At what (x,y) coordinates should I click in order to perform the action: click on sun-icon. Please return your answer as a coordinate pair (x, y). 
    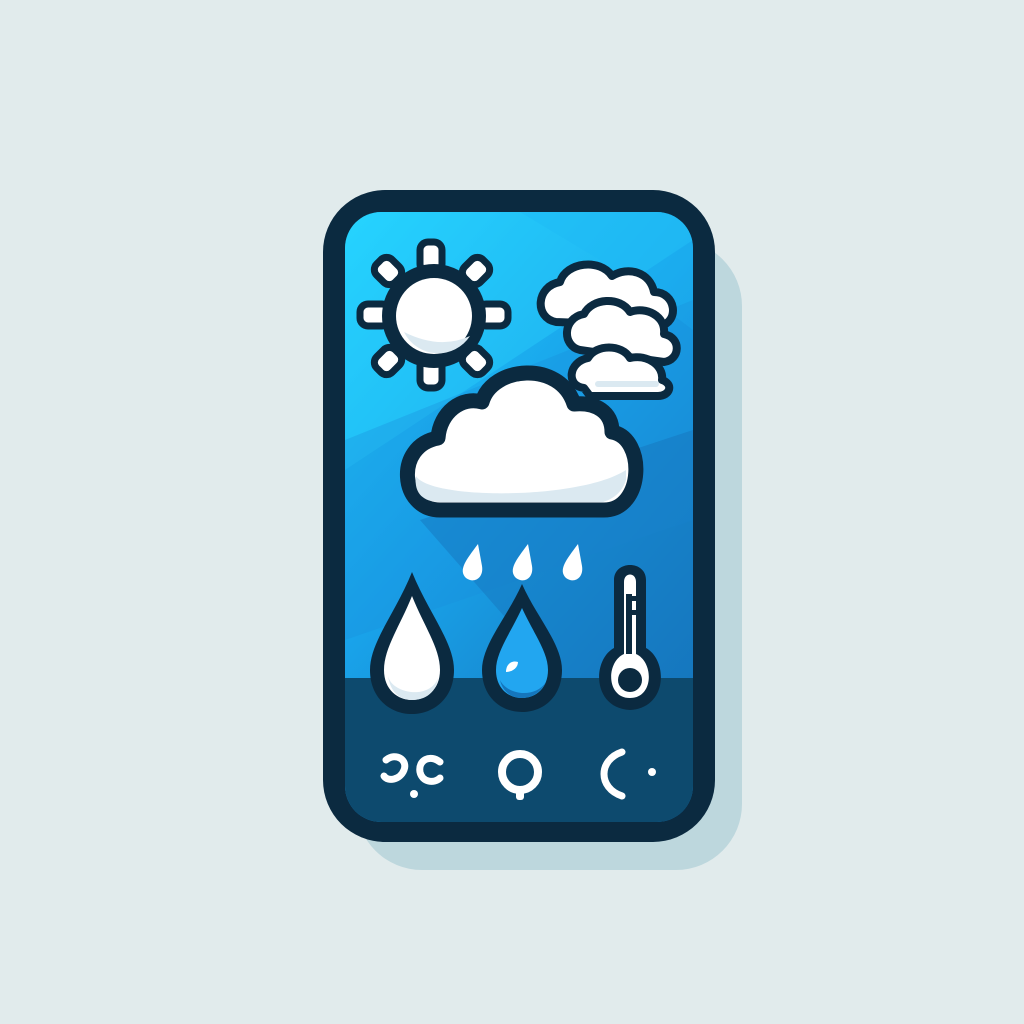
    Looking at the image, I should click on (434, 315).